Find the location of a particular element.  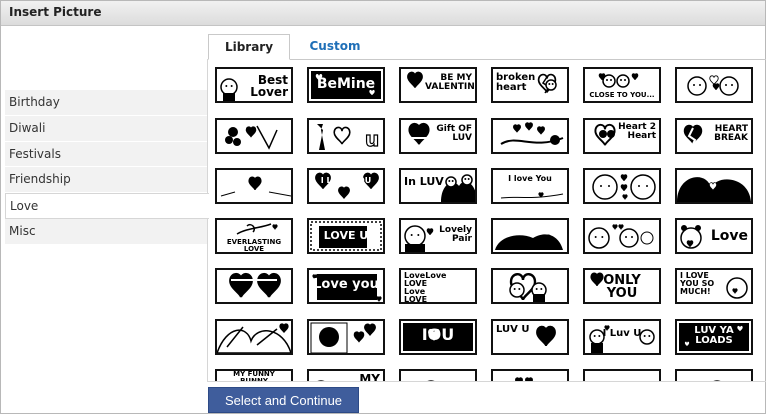

category-item-diwali: Diwali is located at coordinates (106, 128).